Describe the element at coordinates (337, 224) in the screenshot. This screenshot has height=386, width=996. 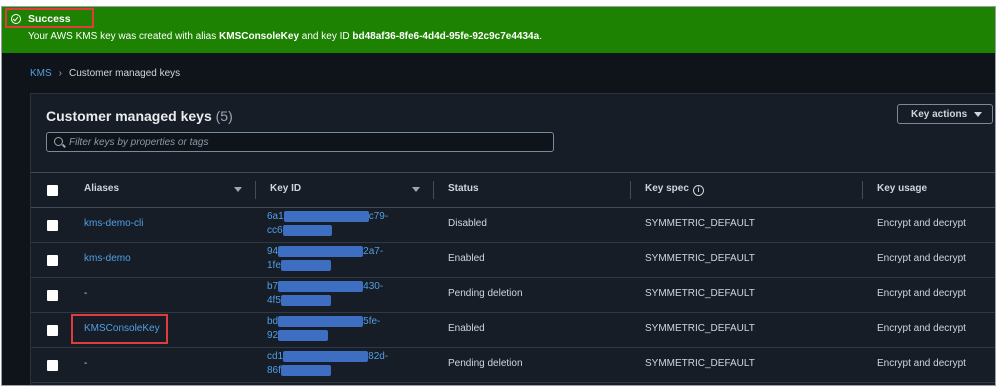
I see `key-id-link: 6a1████████████c79- cc6███████` at that location.